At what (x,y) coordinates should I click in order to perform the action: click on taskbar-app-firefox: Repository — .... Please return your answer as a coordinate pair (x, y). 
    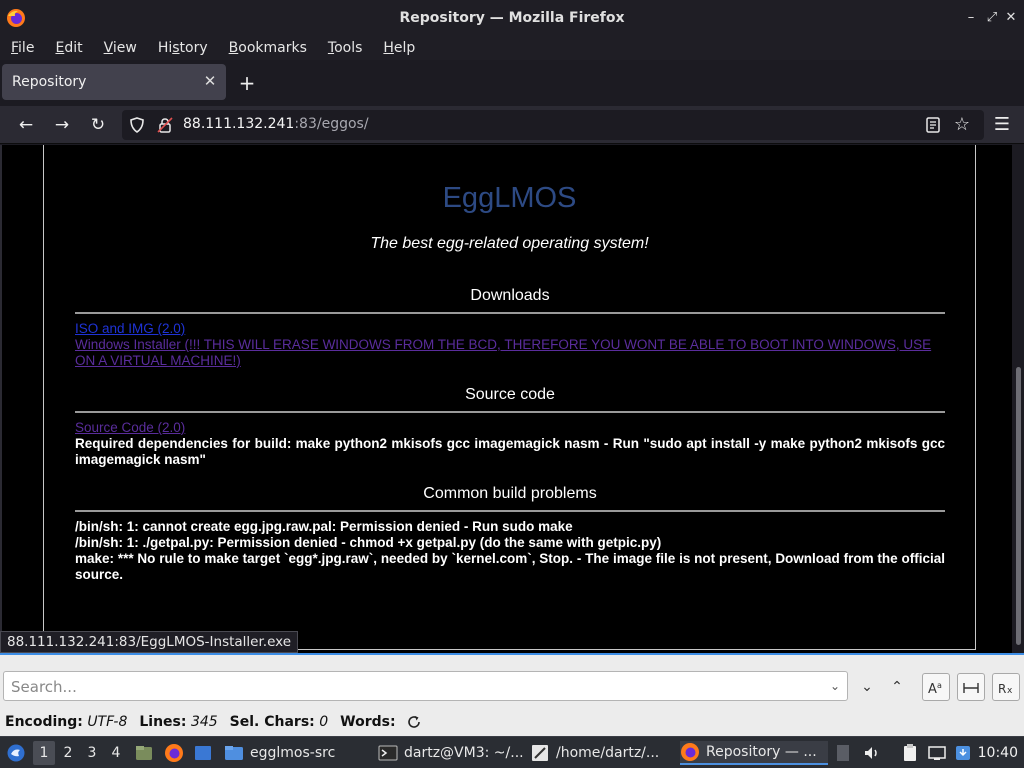
    Looking at the image, I should click on (754, 753).